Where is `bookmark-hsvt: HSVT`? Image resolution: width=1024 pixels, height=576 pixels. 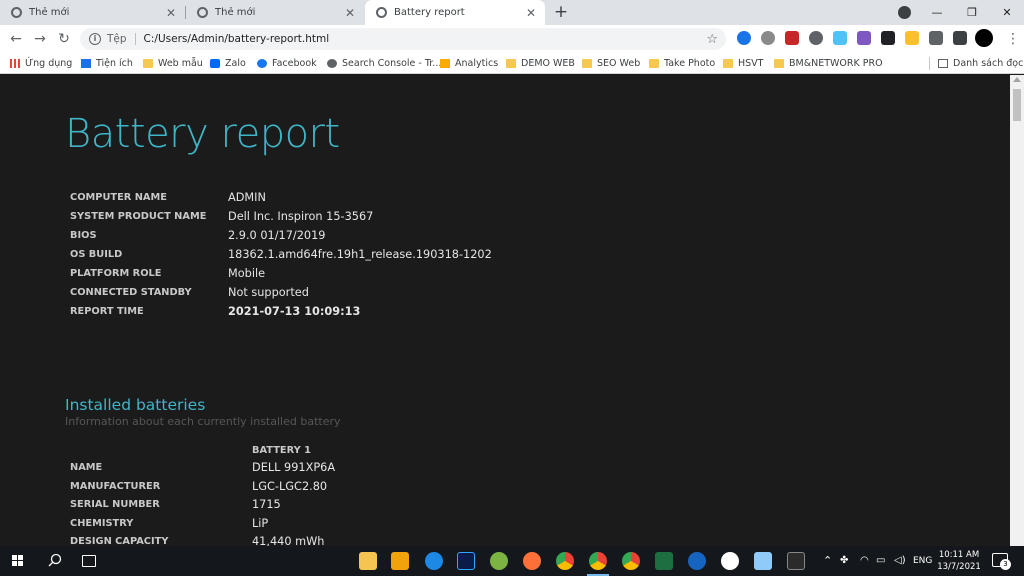 bookmark-hsvt: HSVT is located at coordinates (743, 63).